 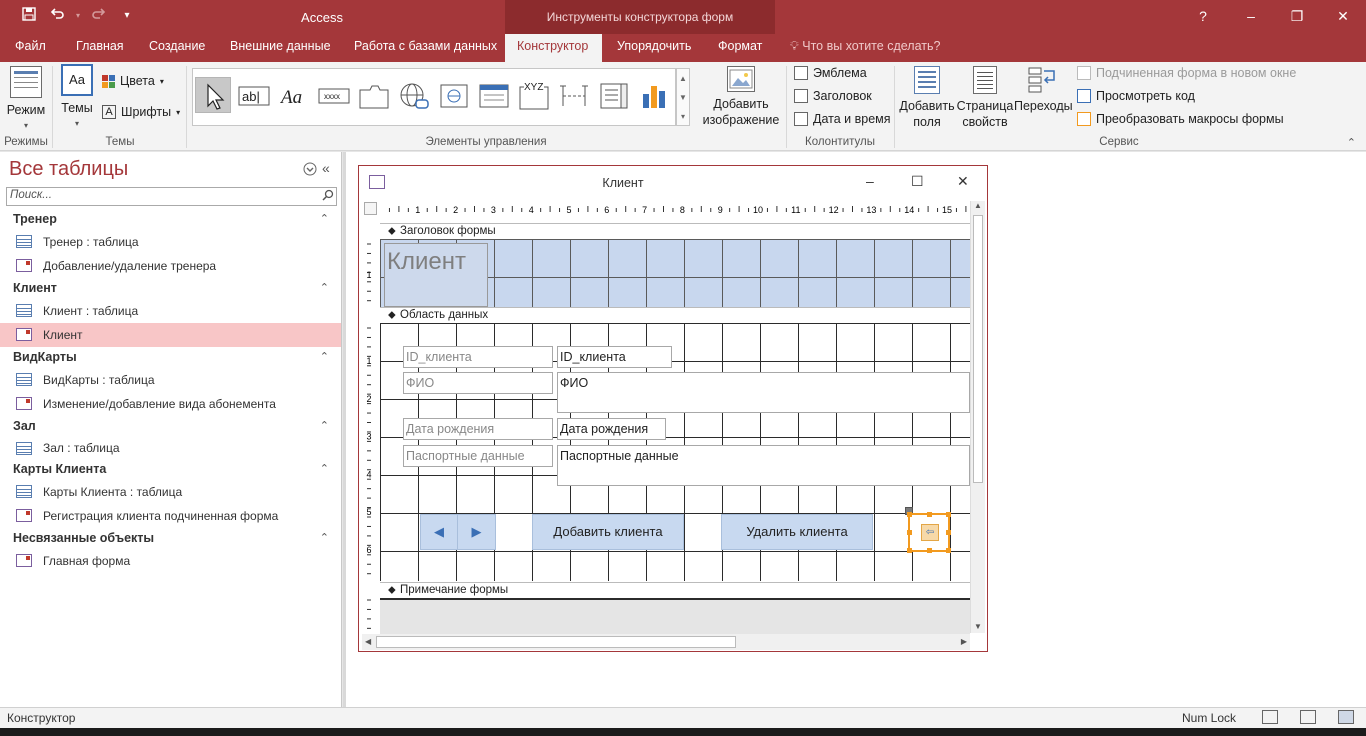 I want to click on horizontal-scrollbar: ◀ ▶, so click(x=666, y=642).